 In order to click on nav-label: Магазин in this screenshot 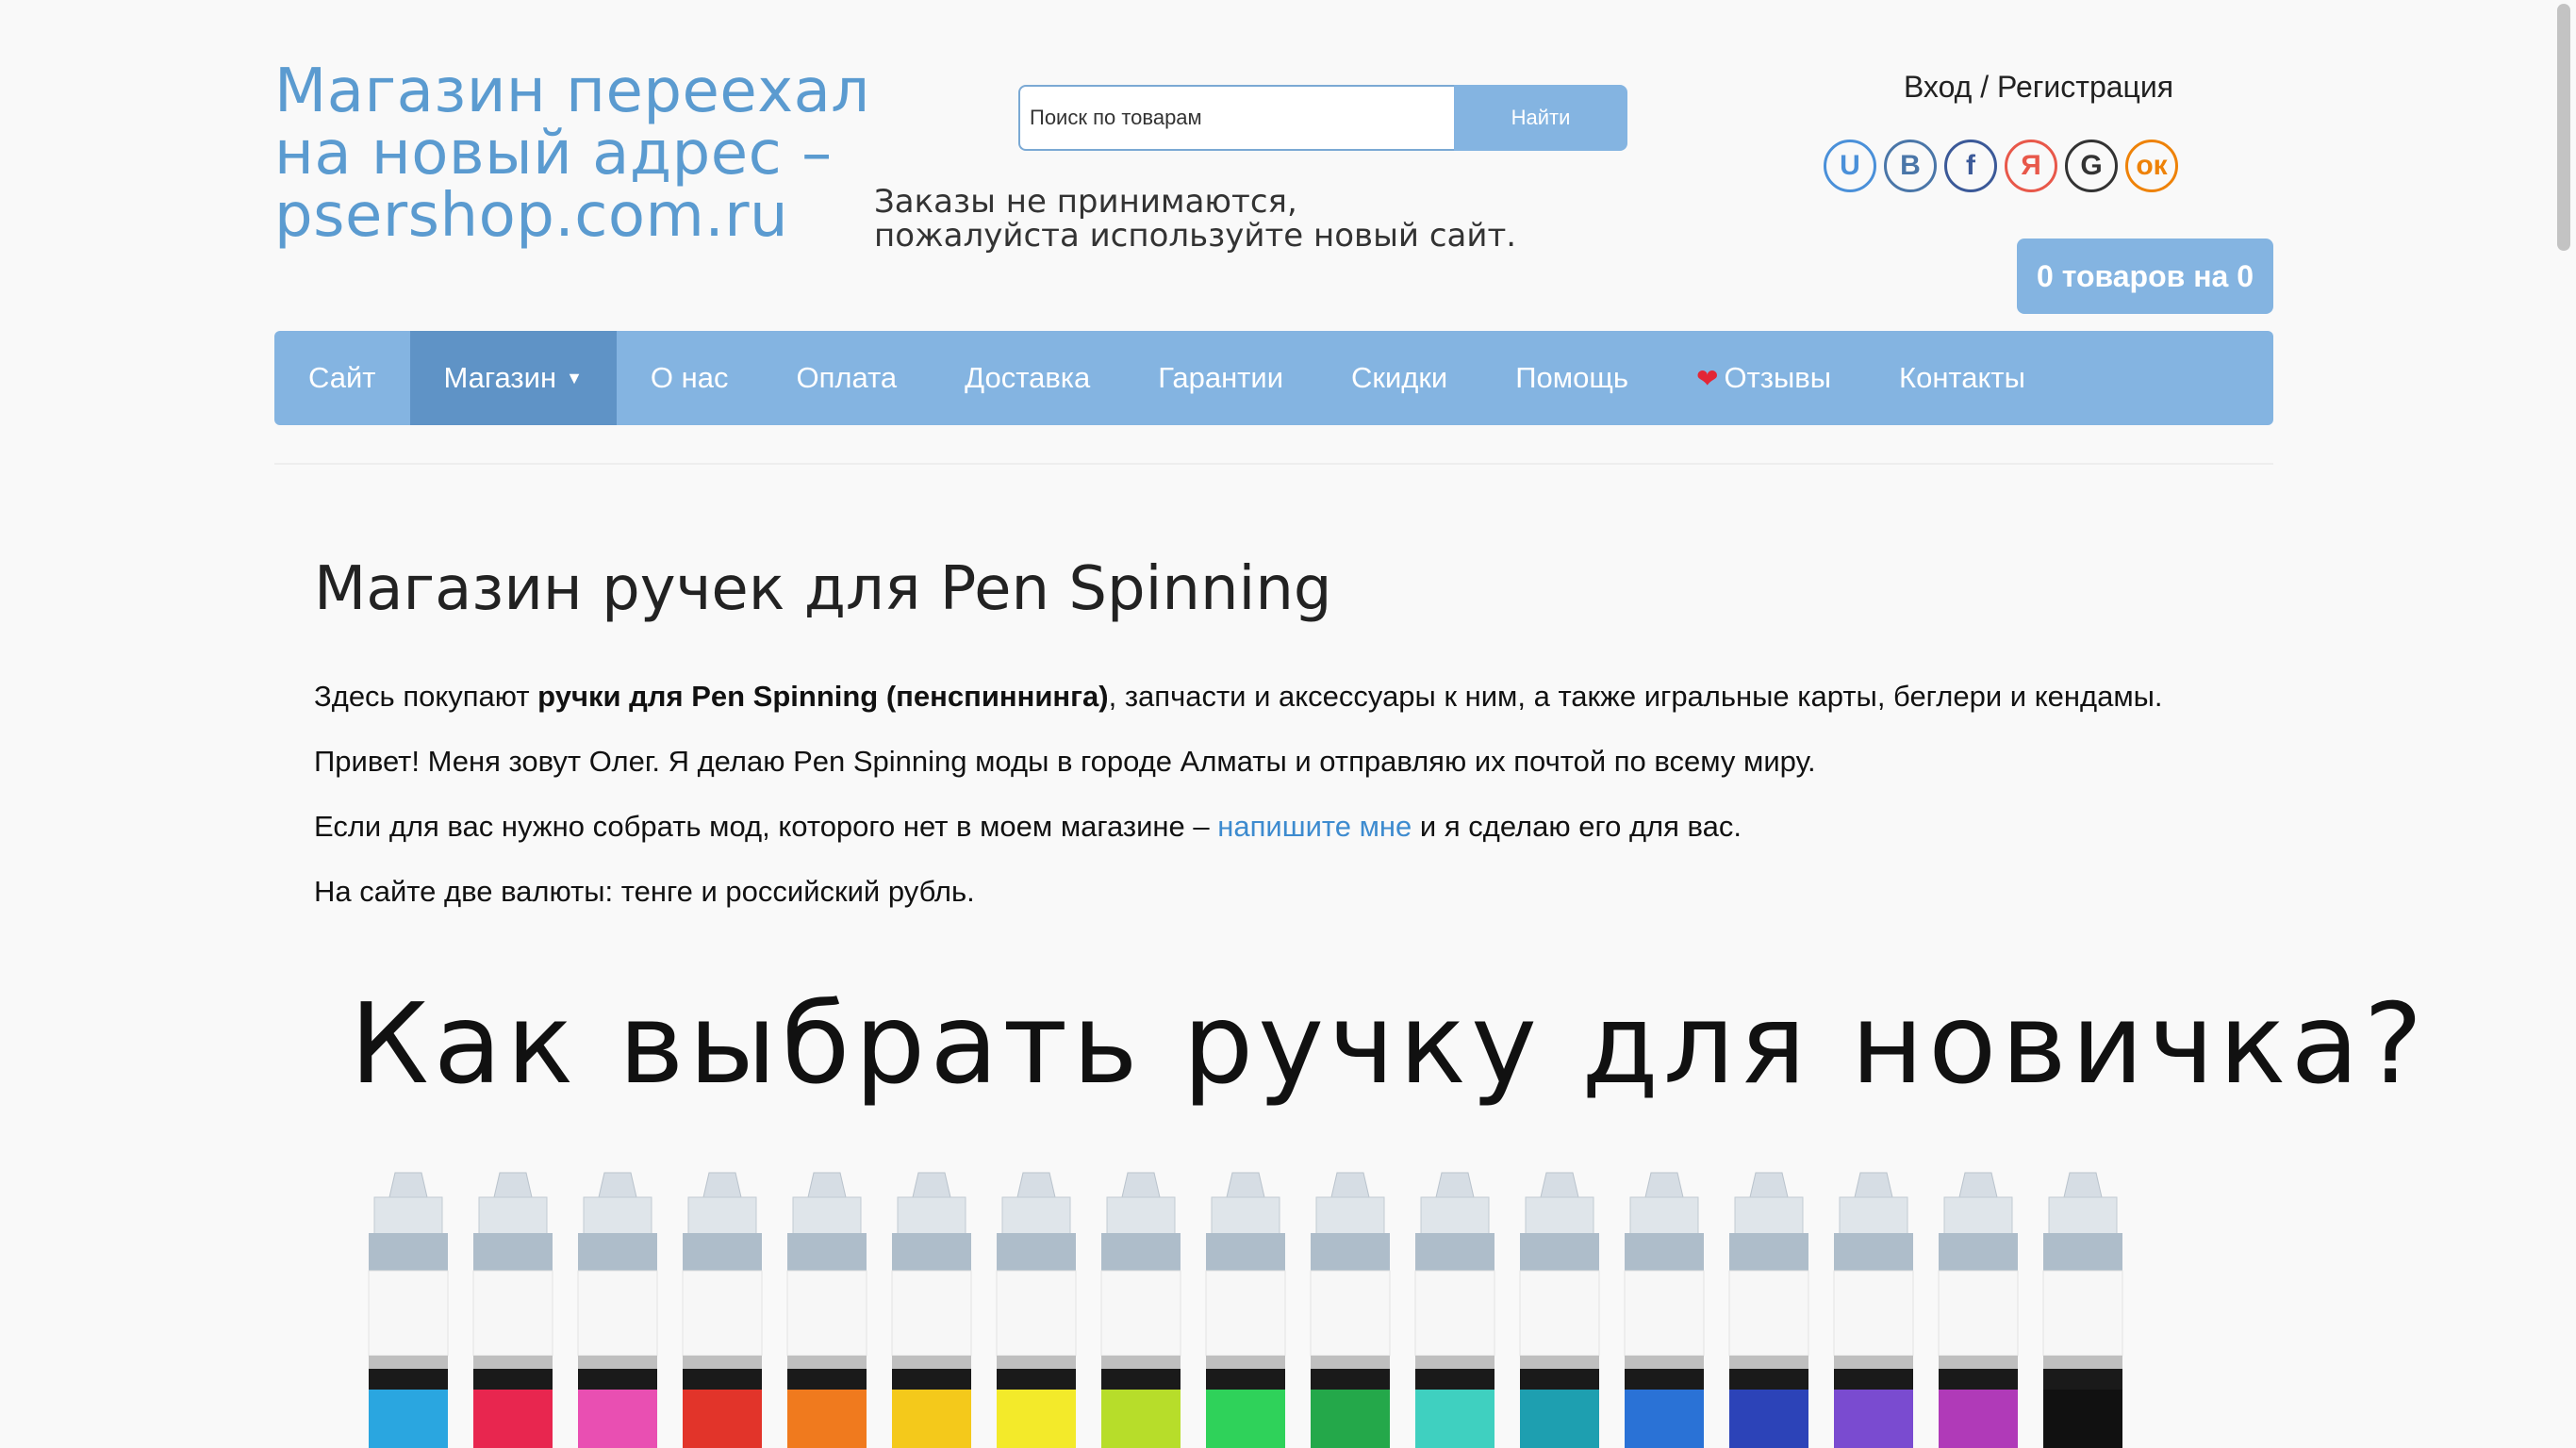, I will do `click(500, 377)`.